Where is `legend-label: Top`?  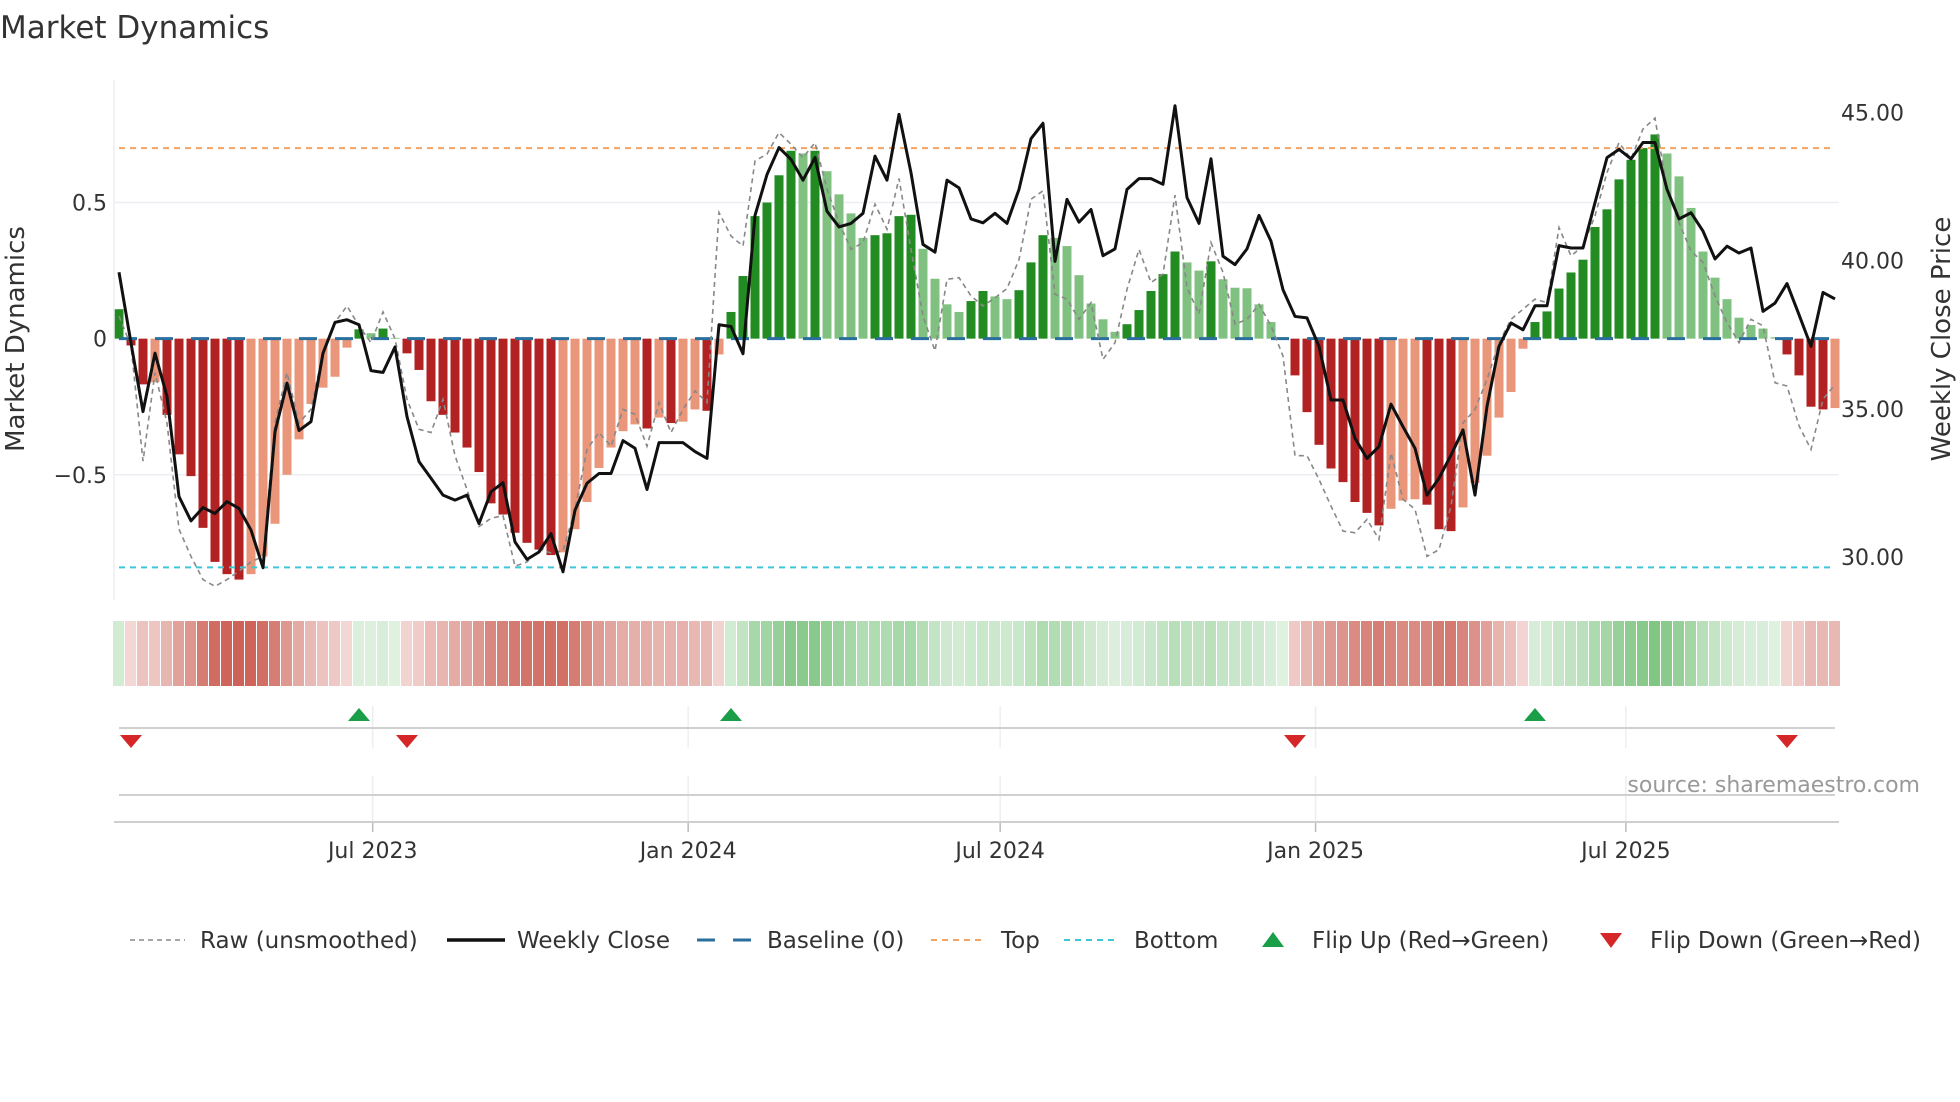
legend-label: Top is located at coordinates (1020, 941).